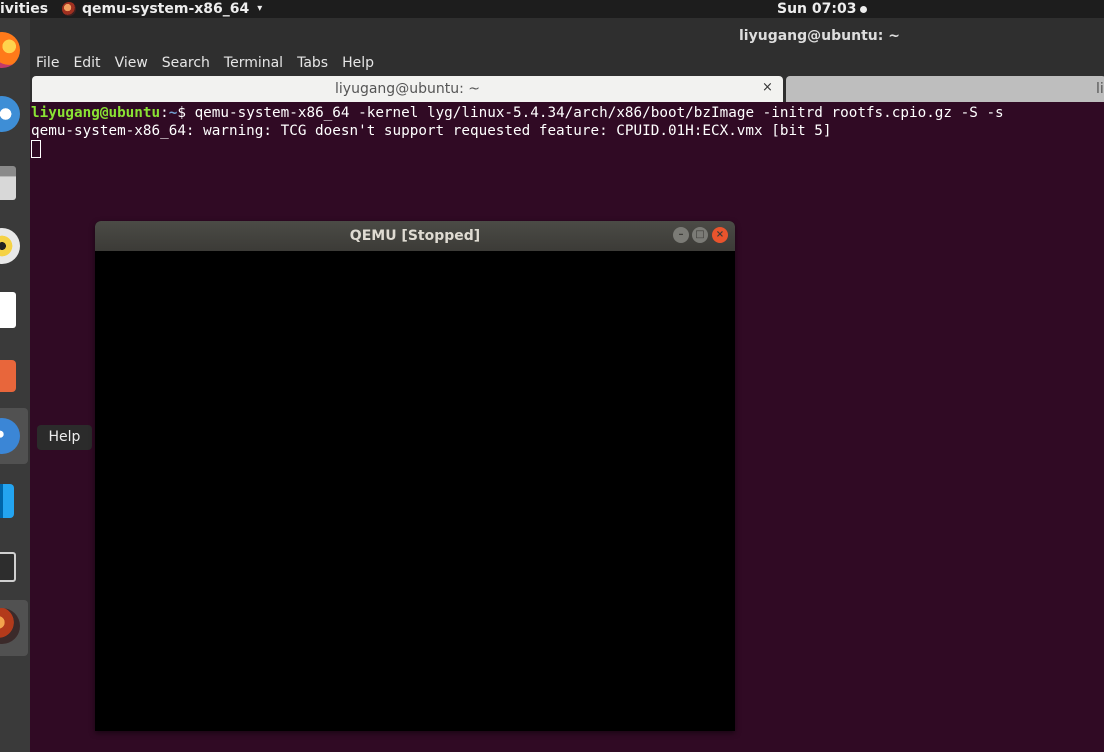 The width and height of the screenshot is (1104, 752). I want to click on tab-bar: liyugang@ubuntu: ~ × li, so click(567, 88).